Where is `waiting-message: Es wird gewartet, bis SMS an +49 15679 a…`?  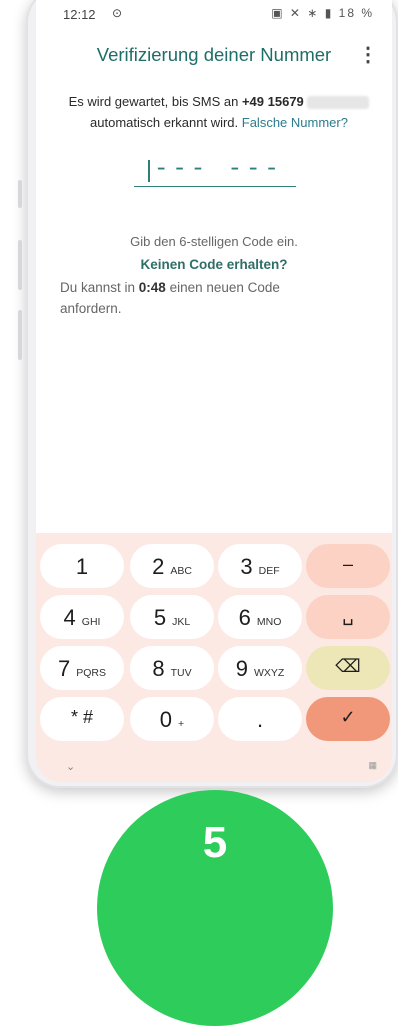
waiting-message: Es wird gewartet, bis SMS an +49 15679 a… is located at coordinates (219, 112).